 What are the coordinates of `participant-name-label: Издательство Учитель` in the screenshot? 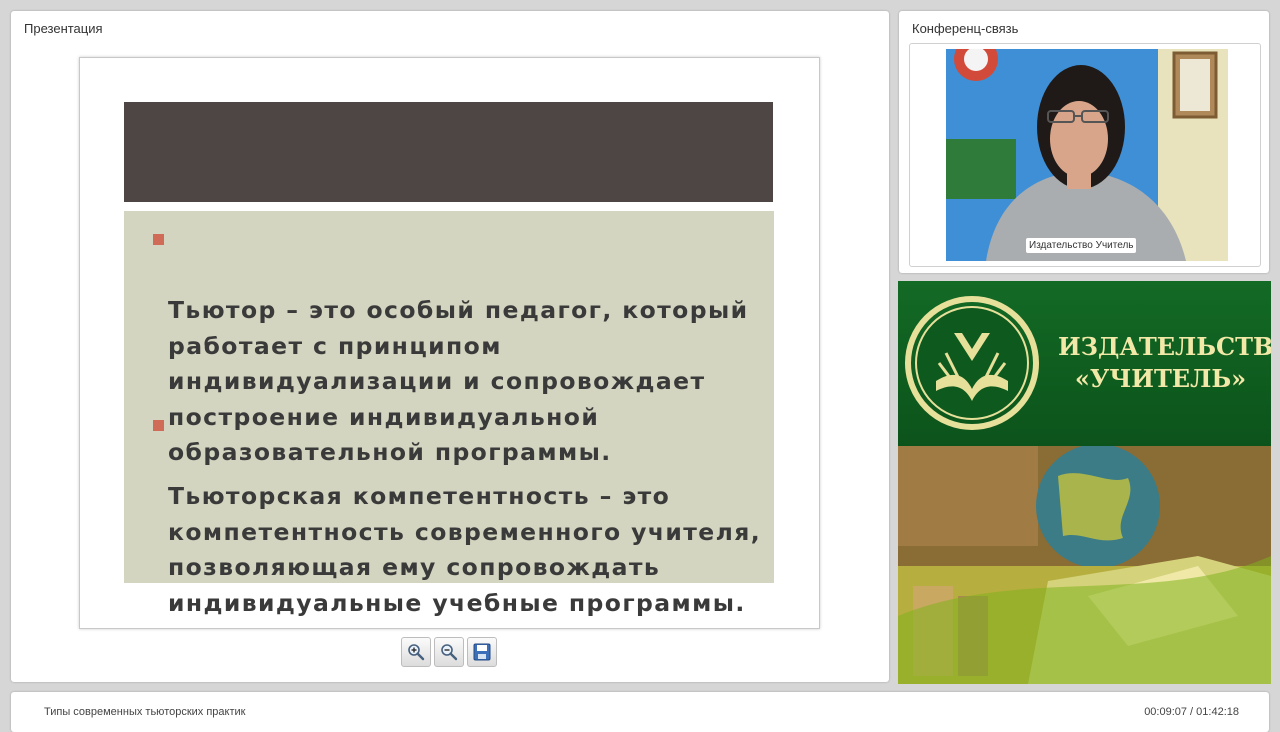 It's located at (1081, 245).